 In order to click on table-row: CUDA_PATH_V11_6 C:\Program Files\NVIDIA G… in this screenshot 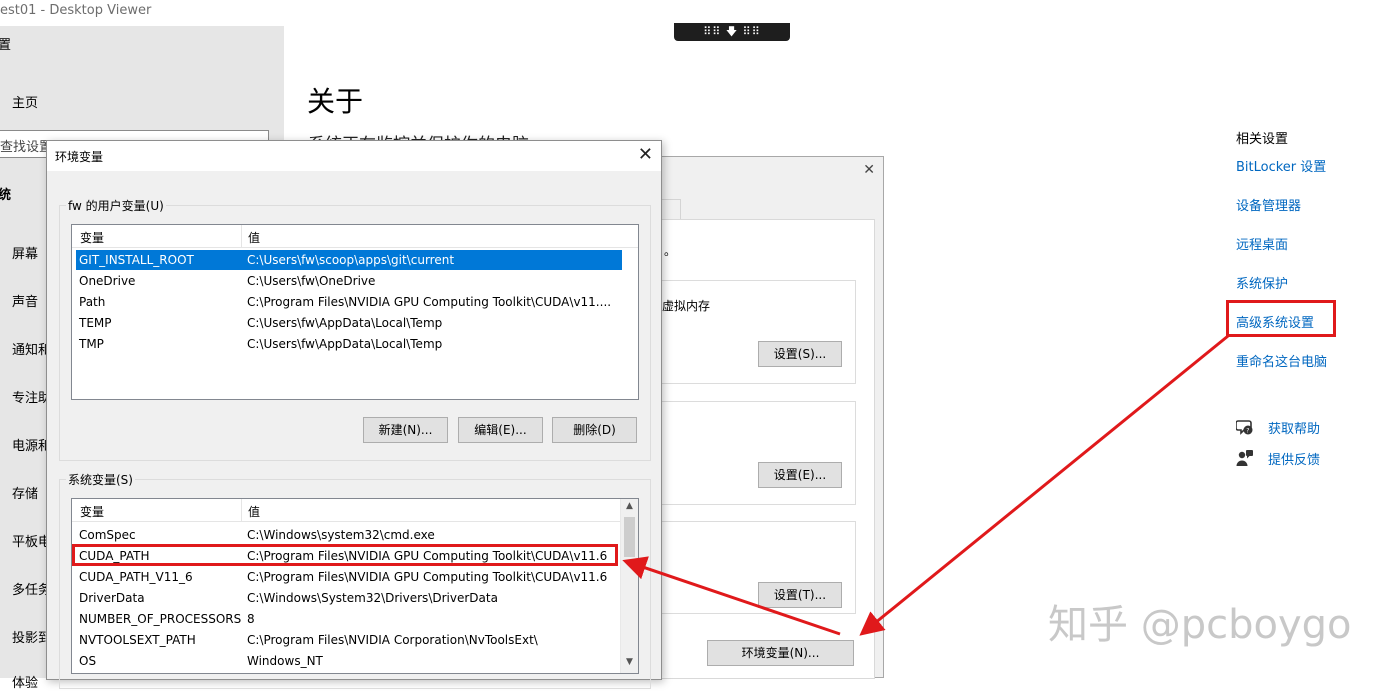, I will do `click(349, 577)`.